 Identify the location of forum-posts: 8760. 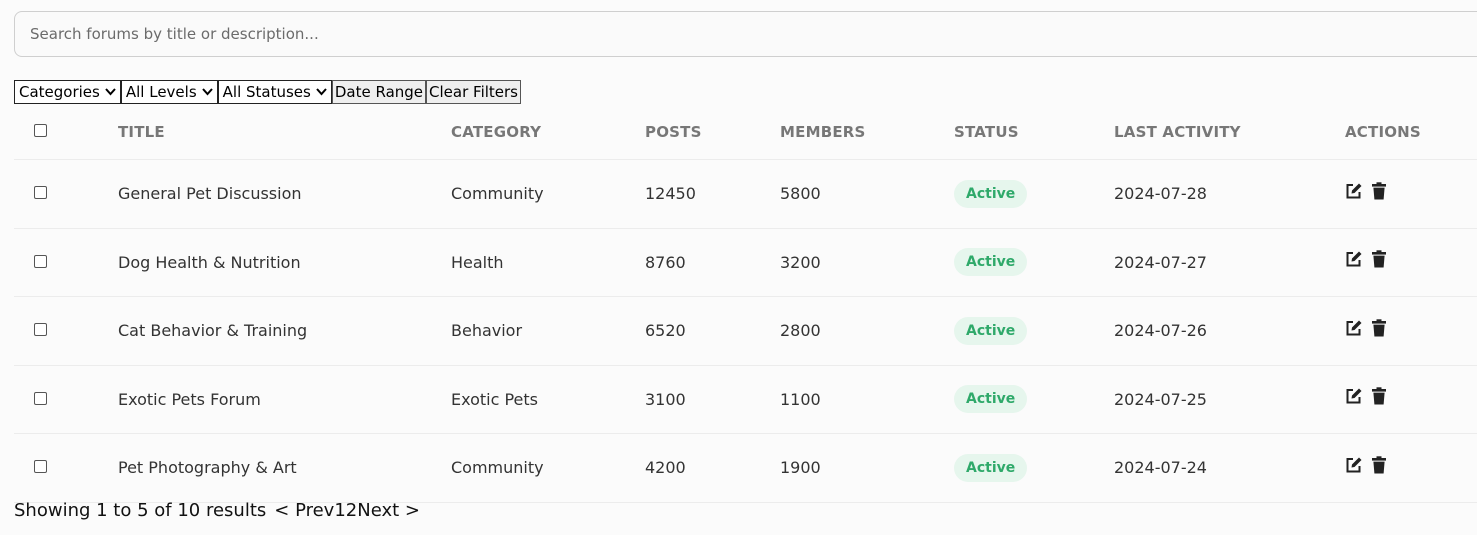
(665, 262).